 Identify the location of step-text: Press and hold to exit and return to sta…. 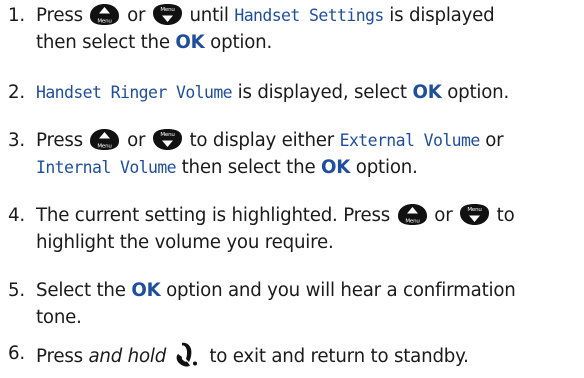
(310, 355).